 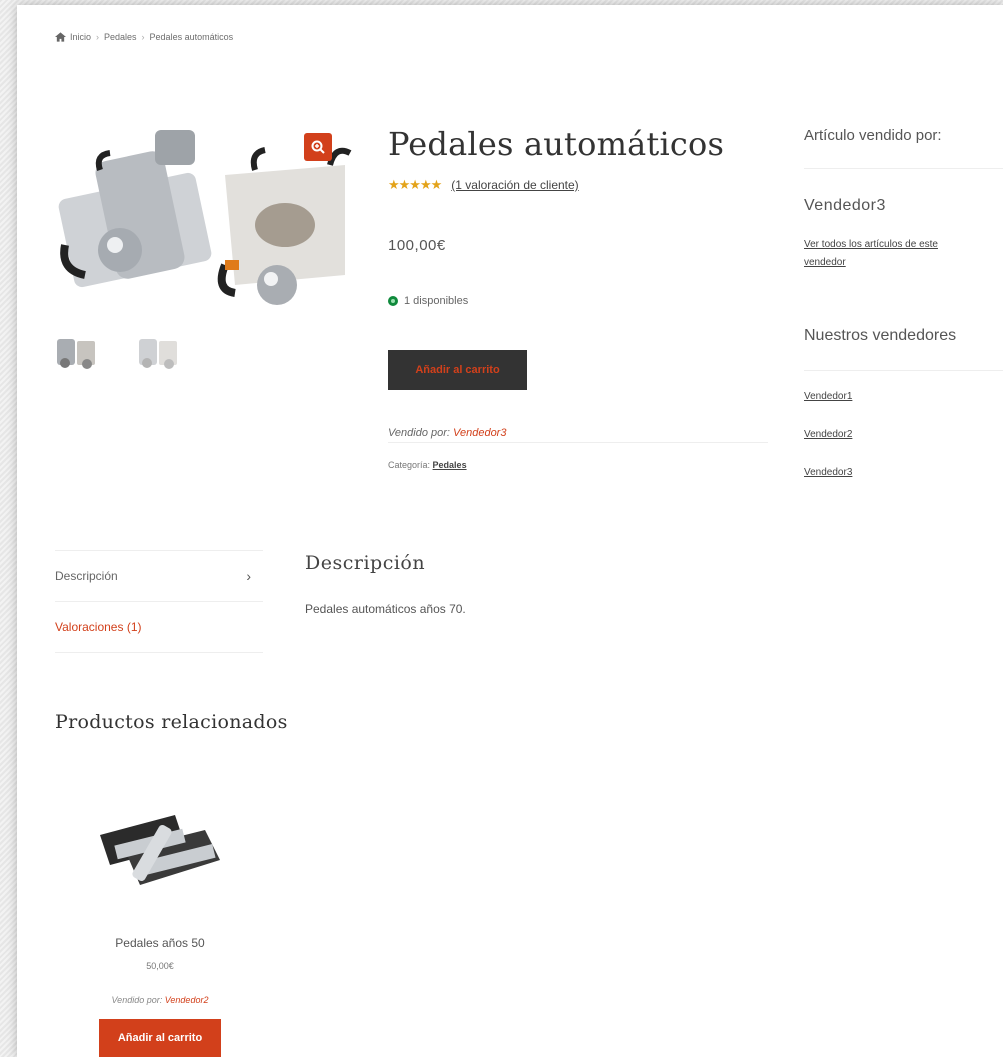 What do you see at coordinates (160, 1038) in the screenshot?
I see `related-add-to-cart-button: Añadir al carrito` at bounding box center [160, 1038].